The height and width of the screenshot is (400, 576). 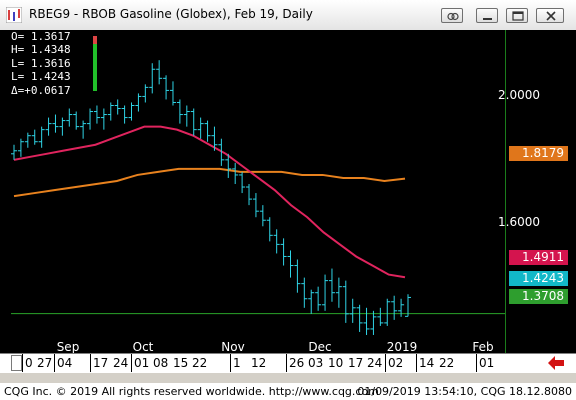 What do you see at coordinates (519, 95) in the screenshot?
I see `price-axis-label-2: 2.0000` at bounding box center [519, 95].